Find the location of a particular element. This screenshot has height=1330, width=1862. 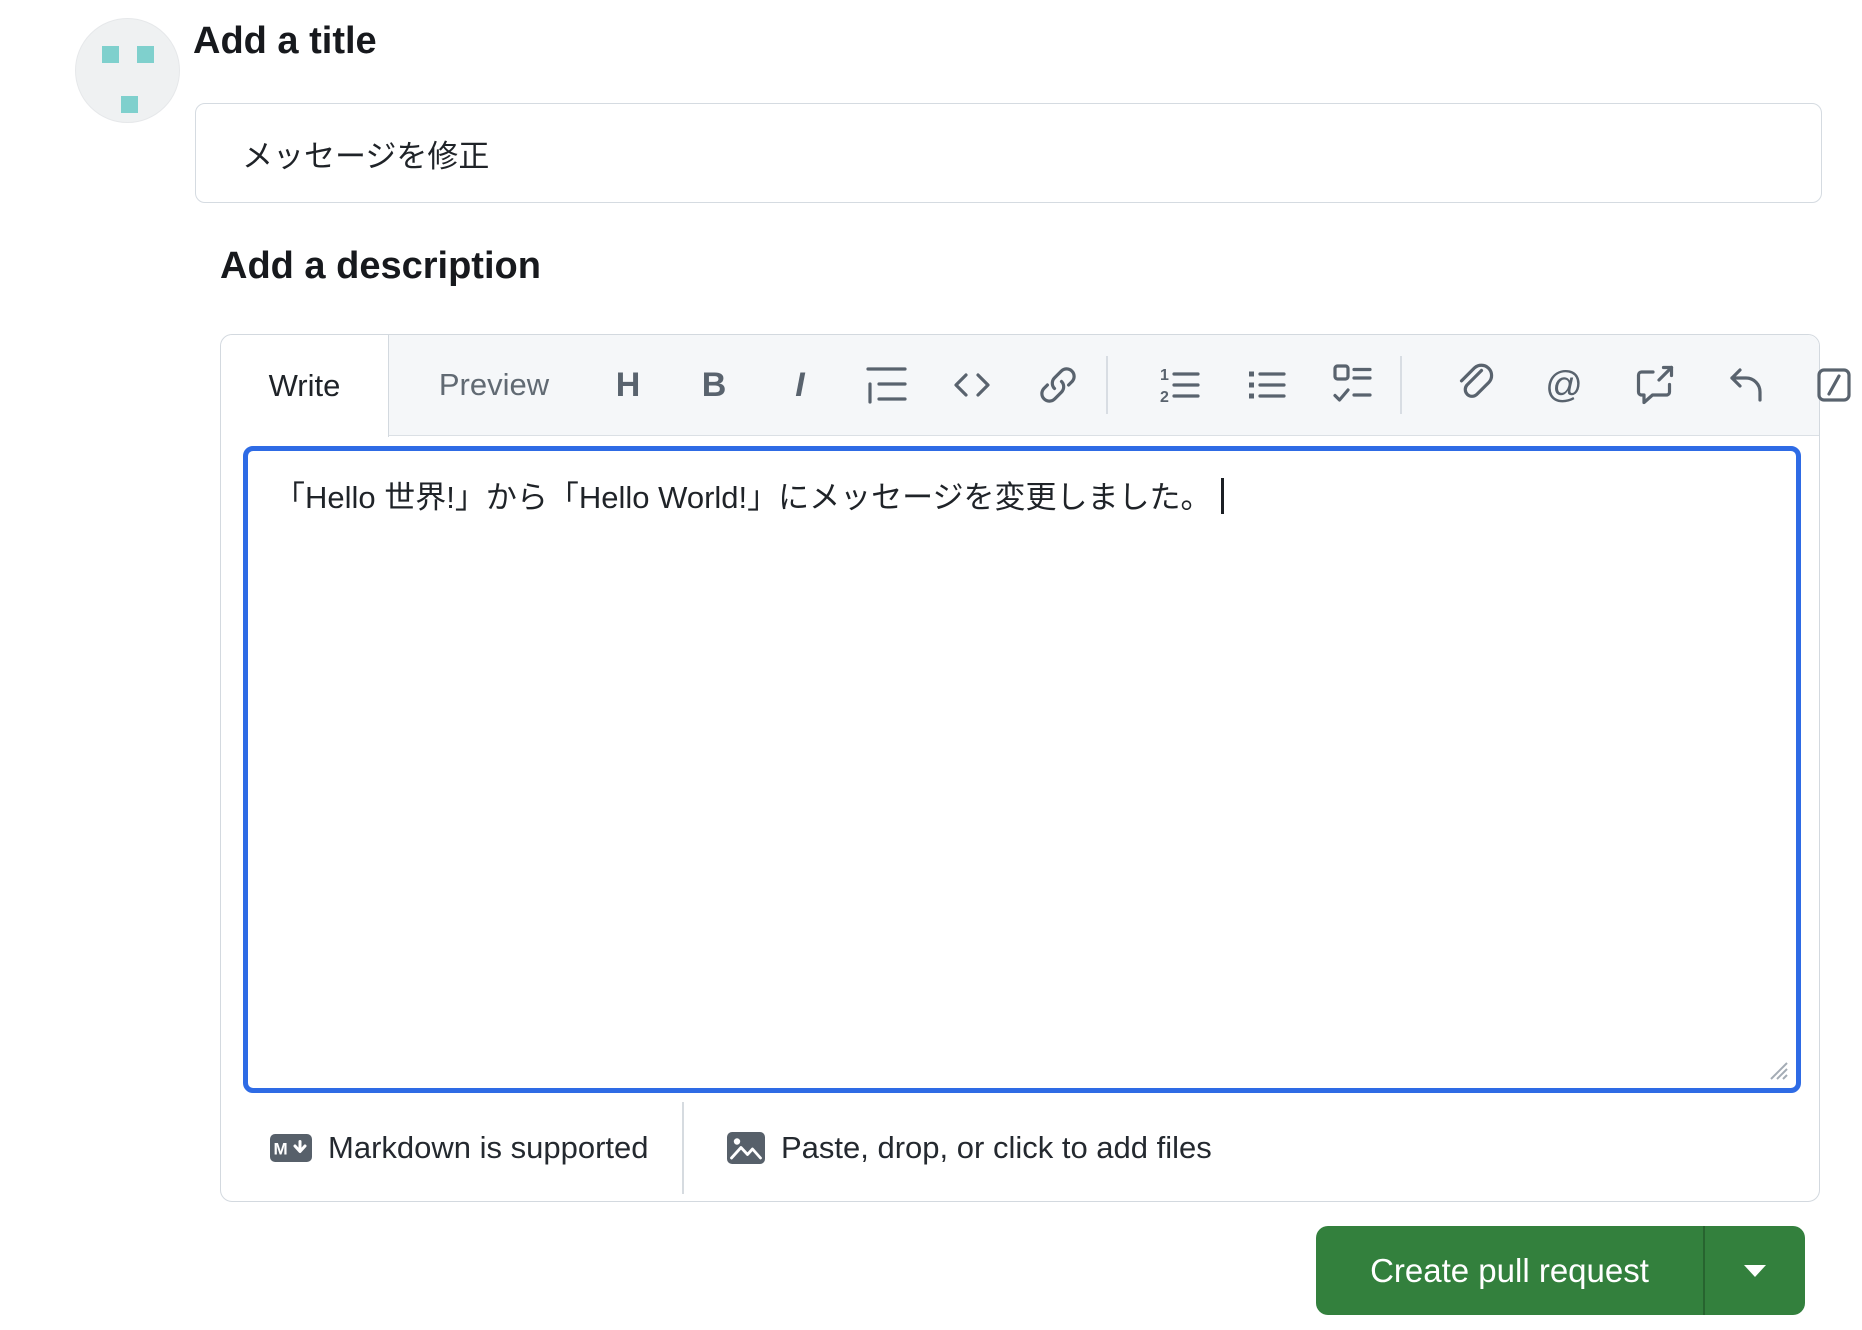

mention-button: @ is located at coordinates (1564, 385).